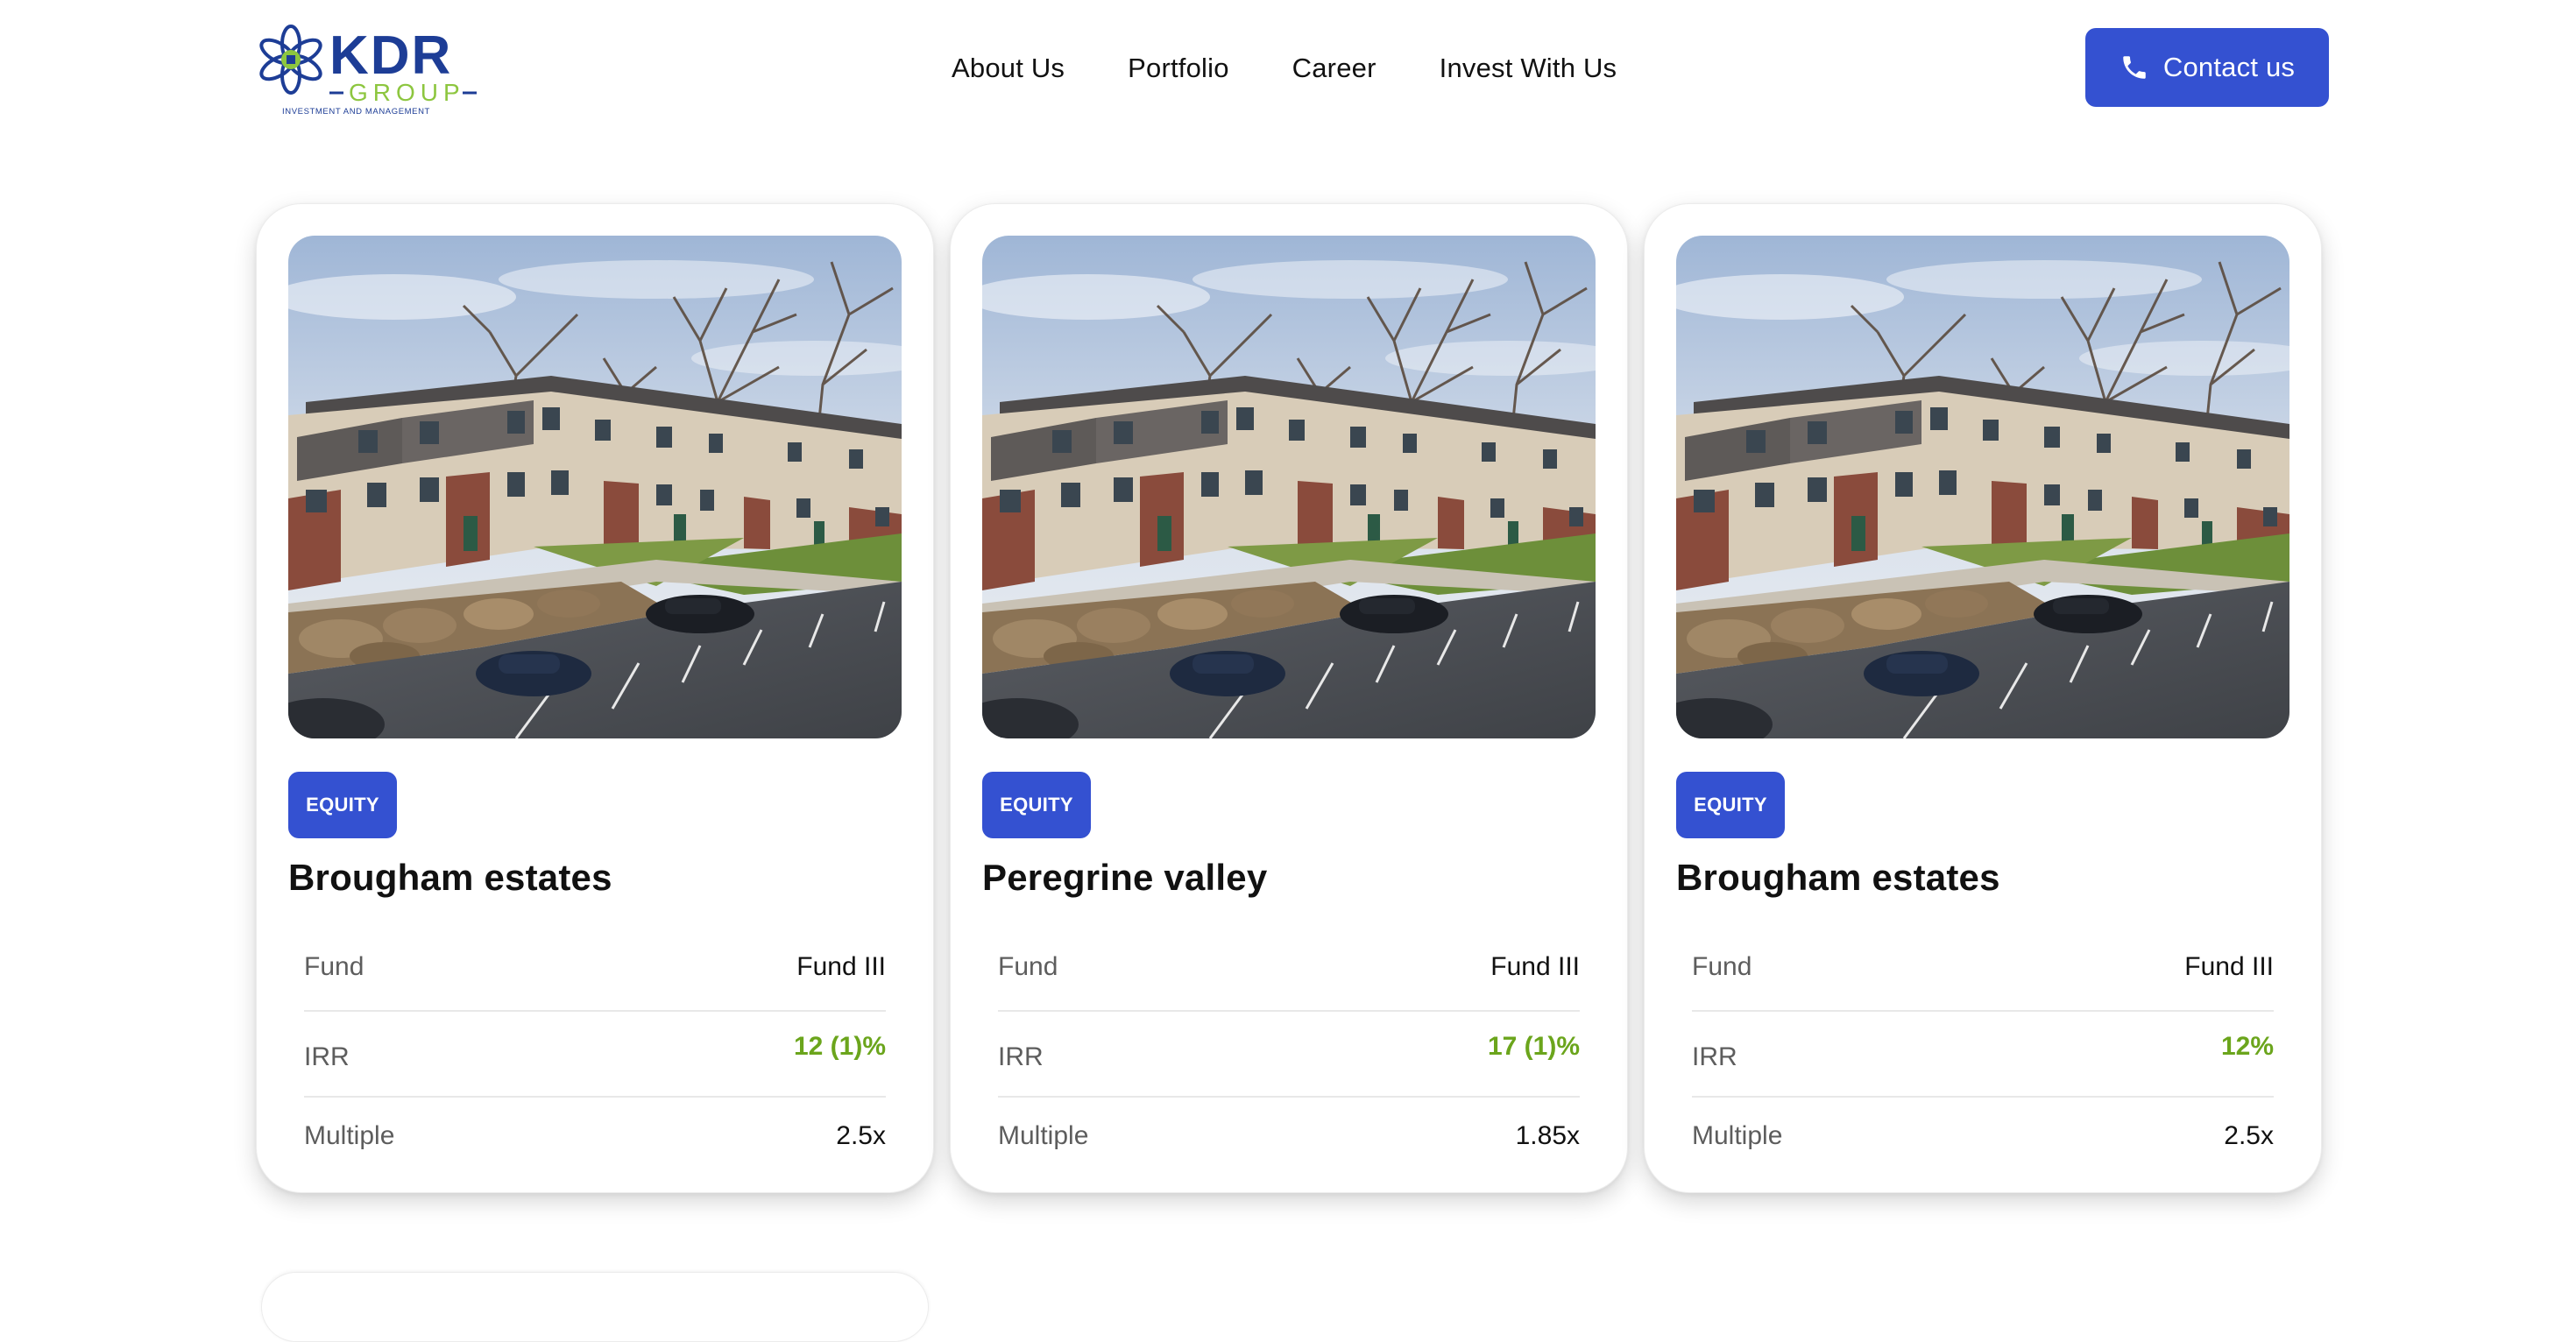 The width and height of the screenshot is (2576, 1342). I want to click on nav-invest-with-us: Invest With Us, so click(1528, 69).